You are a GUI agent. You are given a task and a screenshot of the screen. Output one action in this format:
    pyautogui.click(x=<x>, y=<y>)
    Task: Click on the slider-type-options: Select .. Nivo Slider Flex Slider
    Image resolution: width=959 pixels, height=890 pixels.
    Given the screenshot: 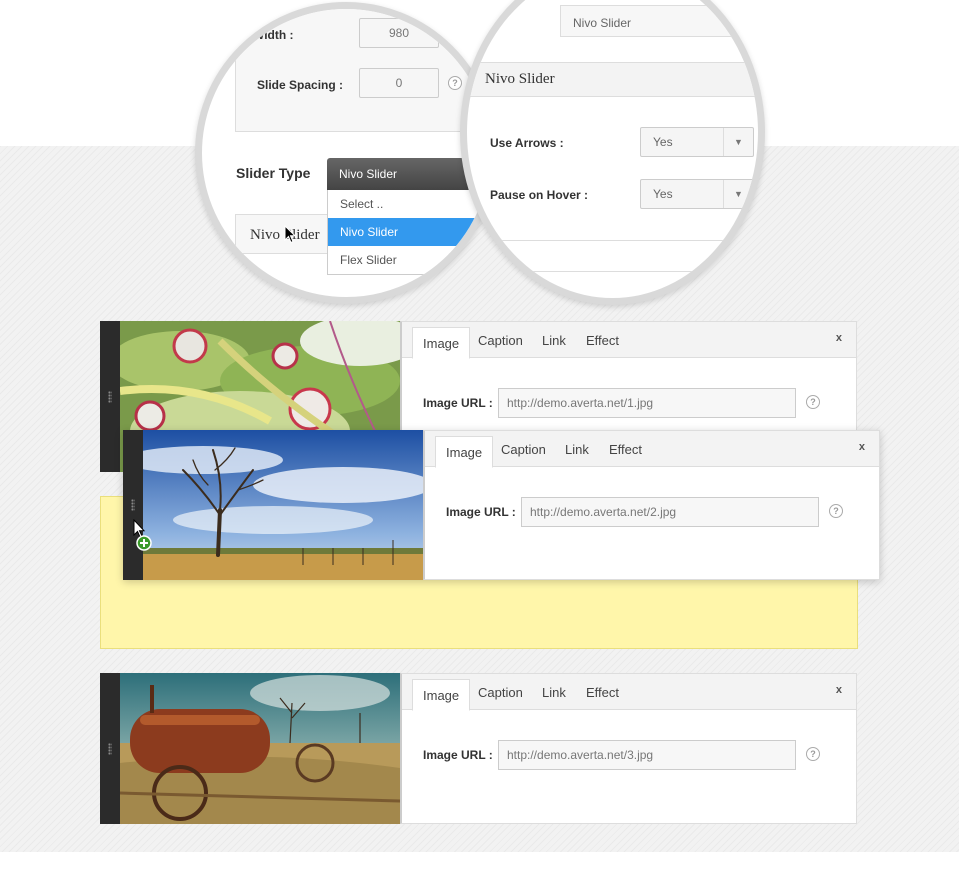 What is the action you would take?
    pyautogui.click(x=407, y=232)
    